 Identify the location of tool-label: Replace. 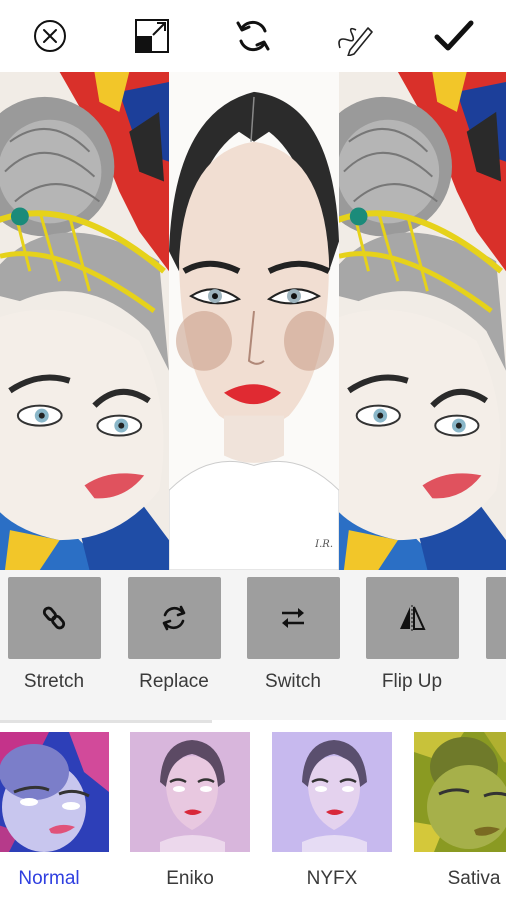
(174, 681).